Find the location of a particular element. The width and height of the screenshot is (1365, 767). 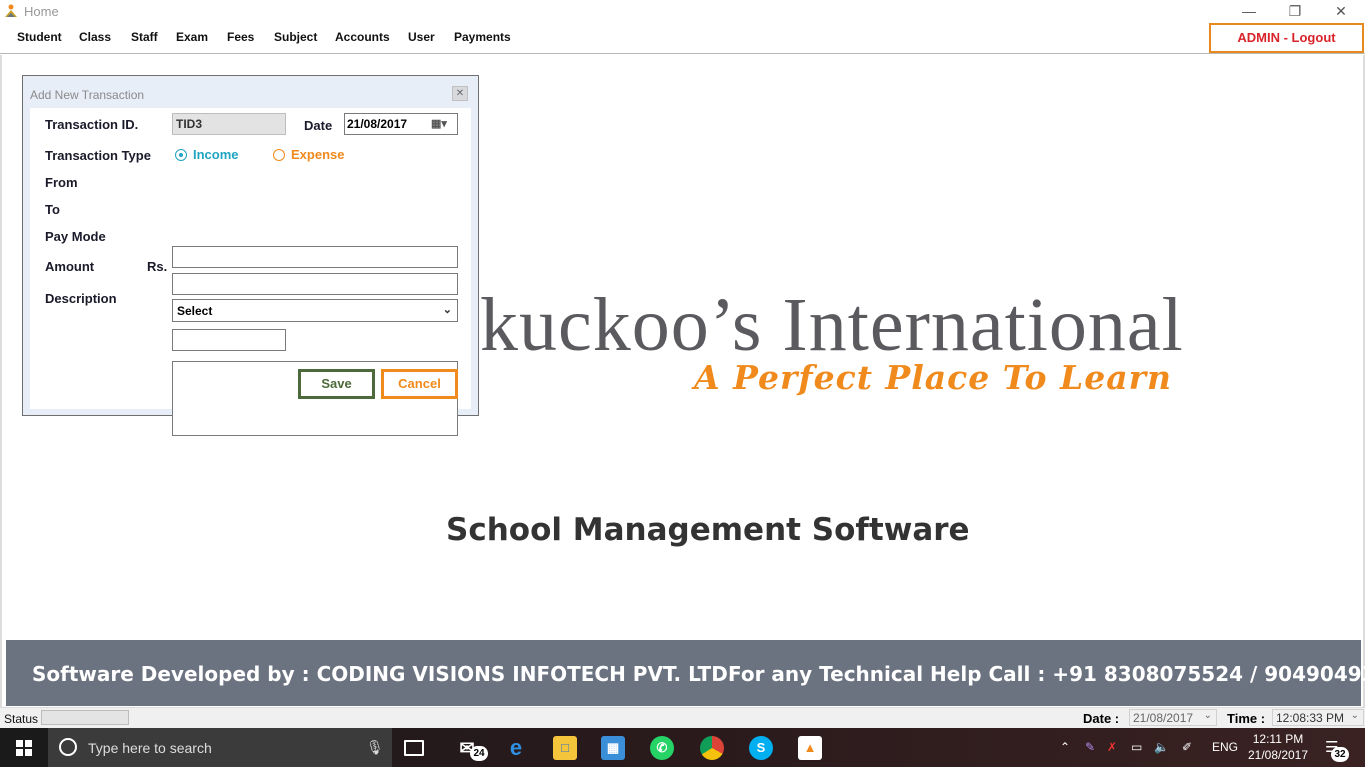

from-field is located at coordinates (315, 257).